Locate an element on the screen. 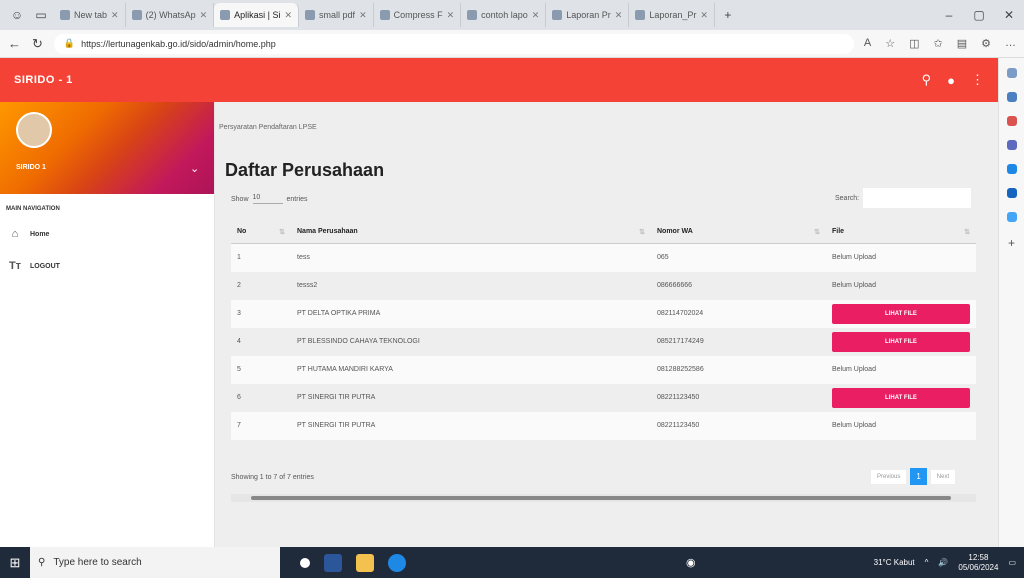 This screenshot has width=1024, height=578. new-tab-button: + is located at coordinates (728, 15).